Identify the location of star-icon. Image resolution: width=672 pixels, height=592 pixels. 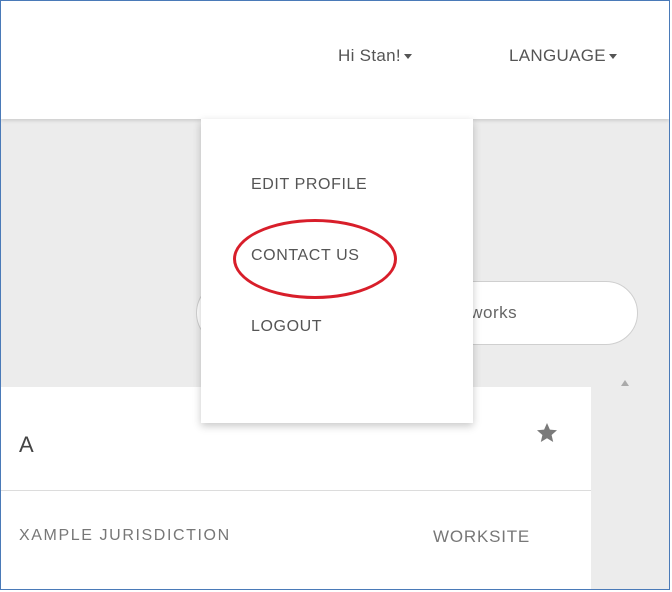
(547, 433).